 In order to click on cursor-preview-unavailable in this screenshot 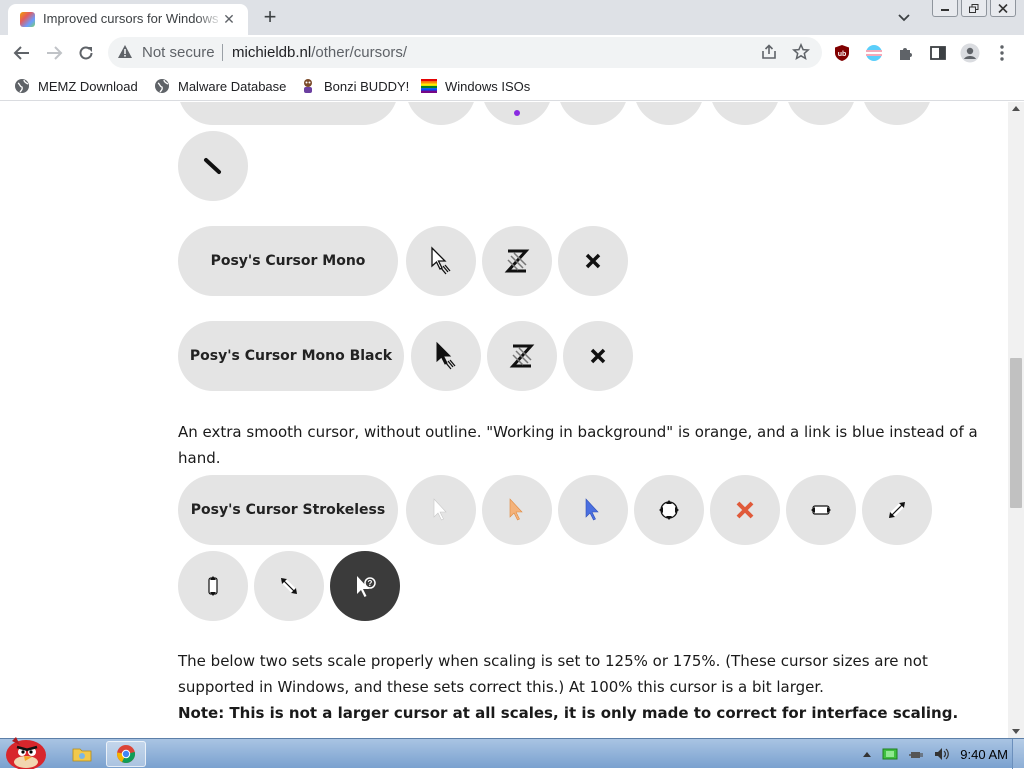, I will do `click(593, 261)`.